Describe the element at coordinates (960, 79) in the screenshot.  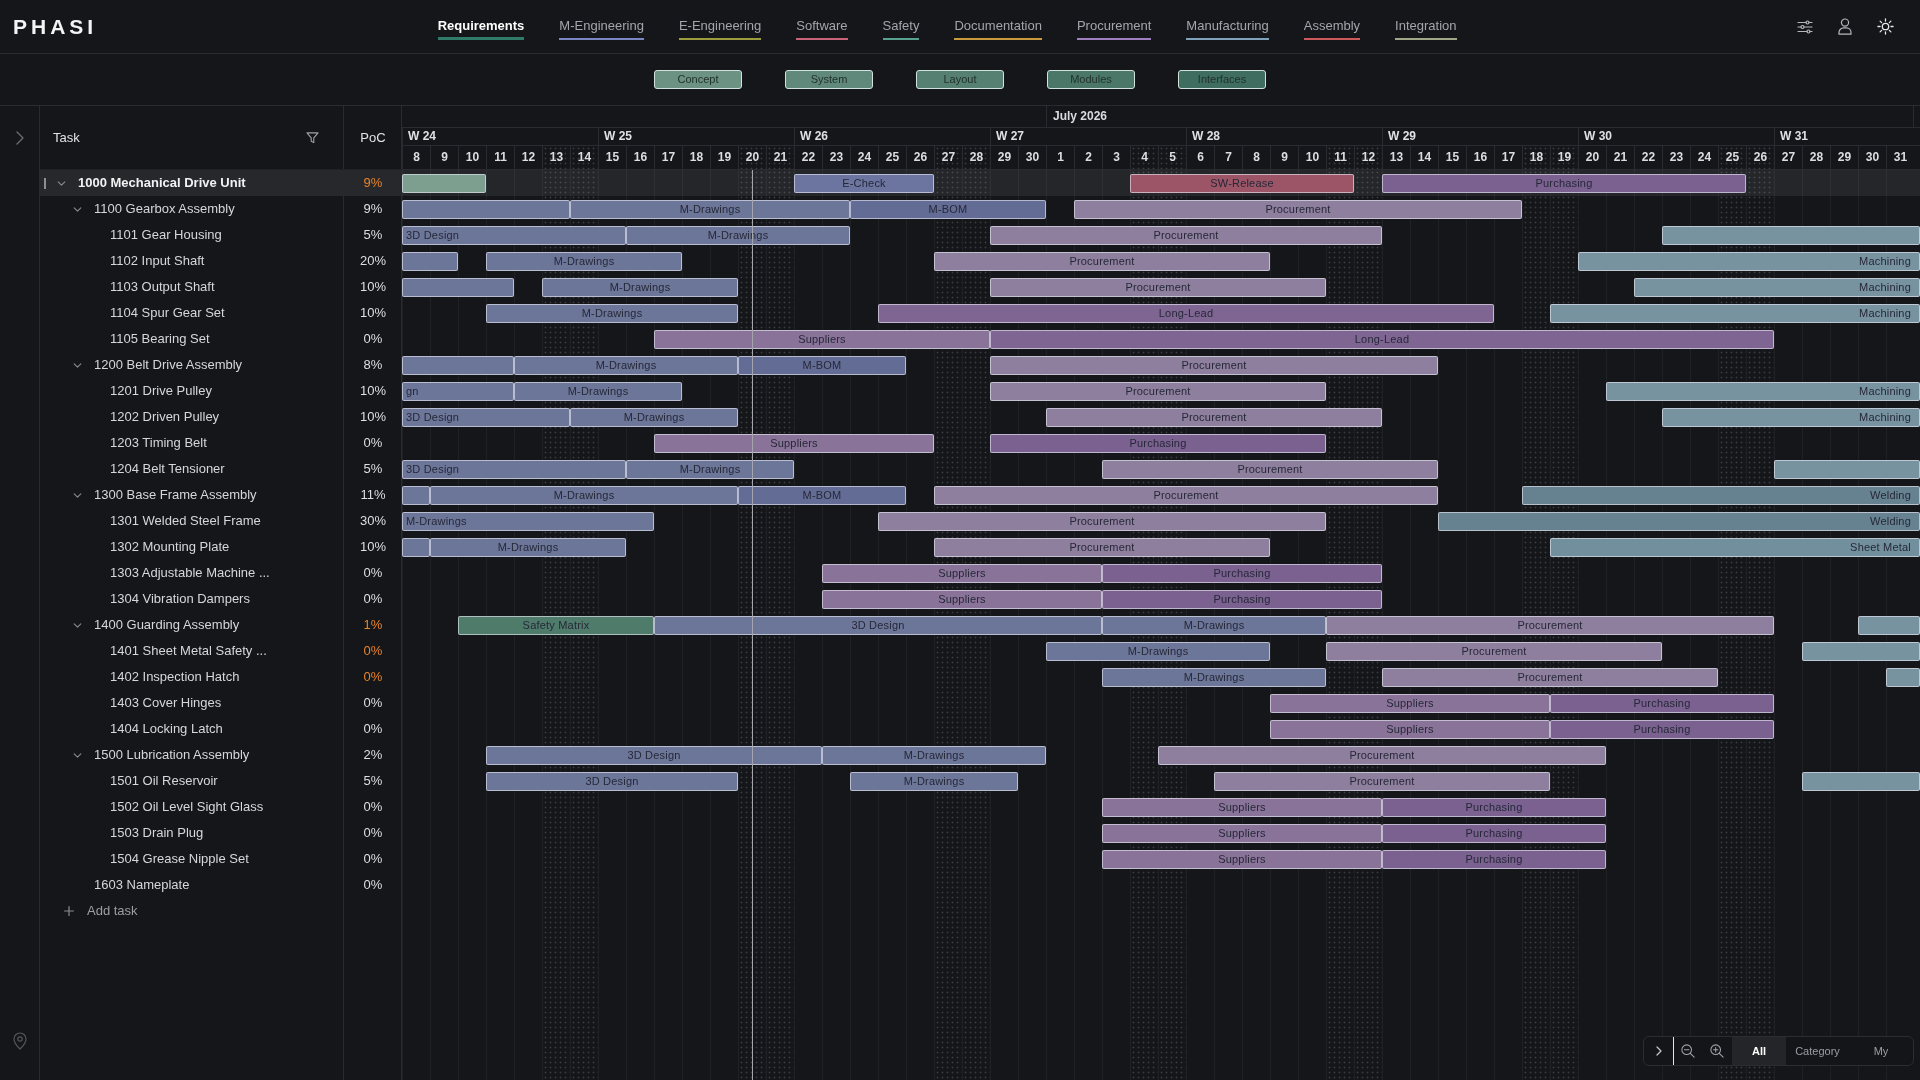
I see `phase-button: Layout` at that location.